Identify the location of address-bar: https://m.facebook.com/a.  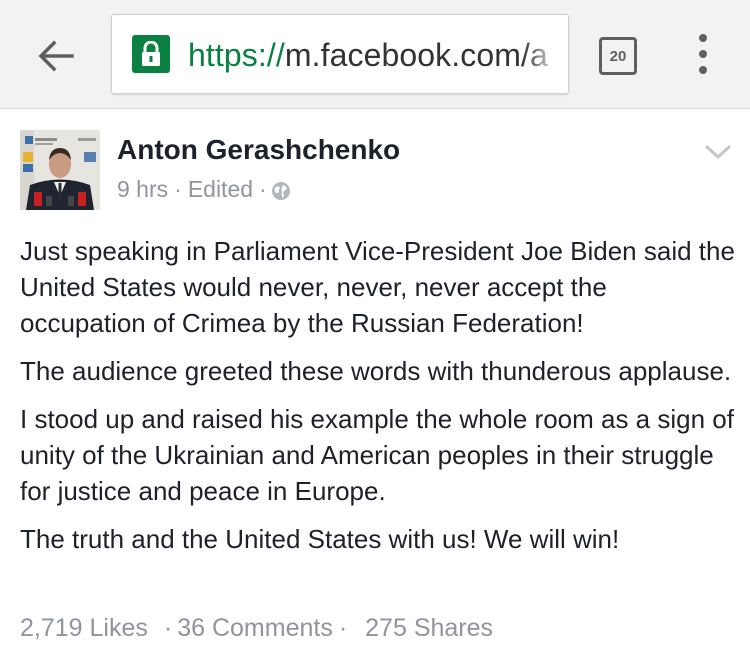
(340, 54).